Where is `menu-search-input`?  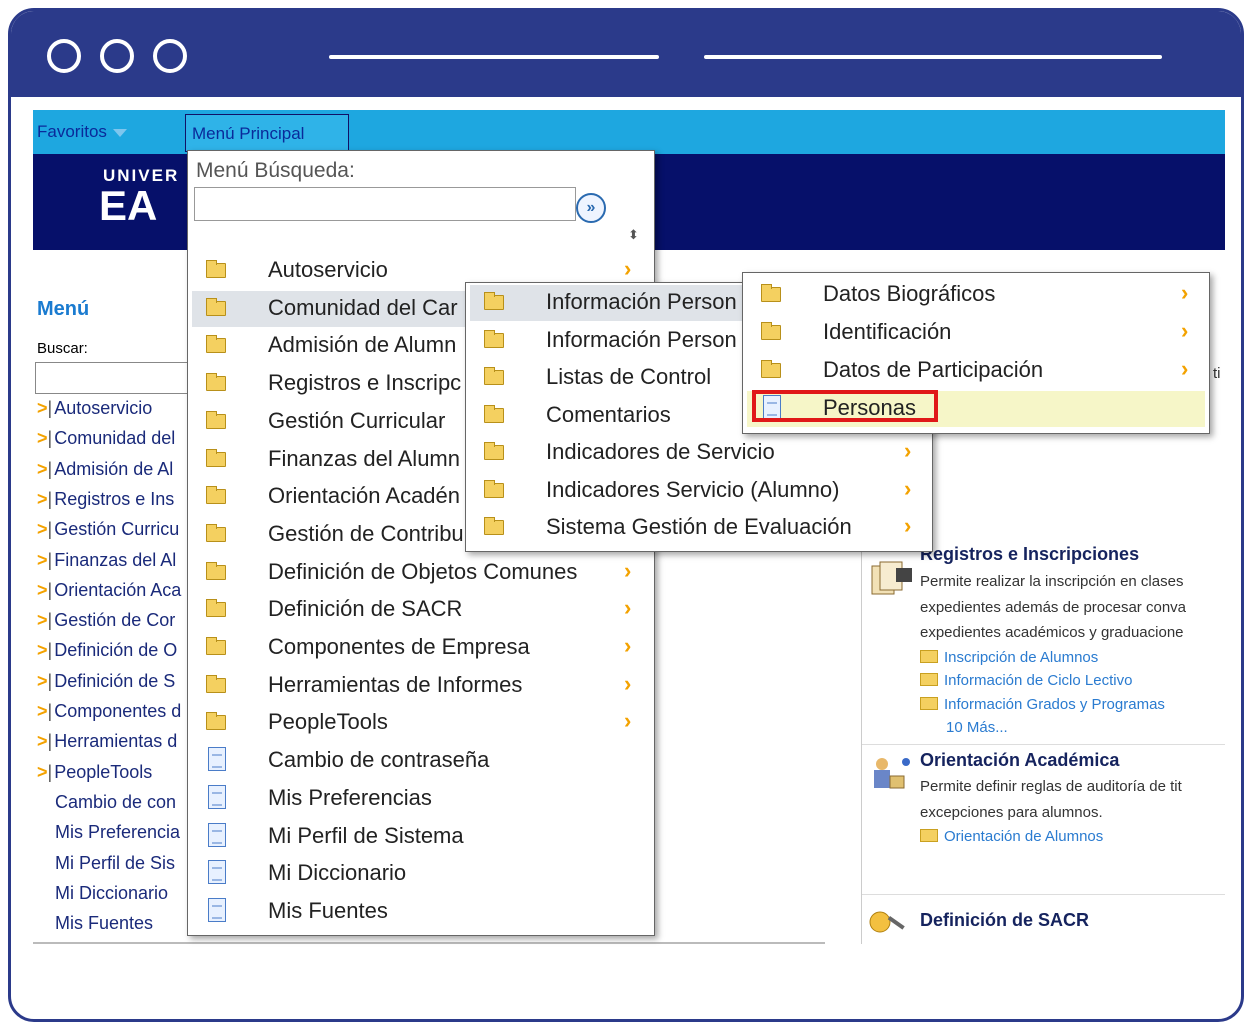
menu-search-input is located at coordinates (385, 204).